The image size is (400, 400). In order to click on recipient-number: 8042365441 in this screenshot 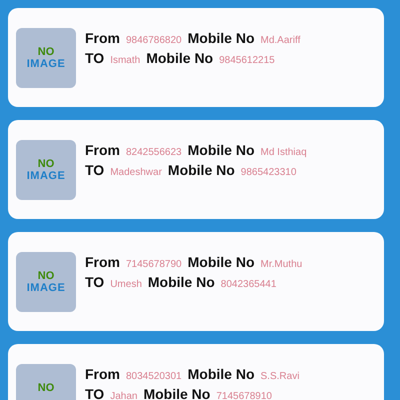, I will do `click(248, 284)`.